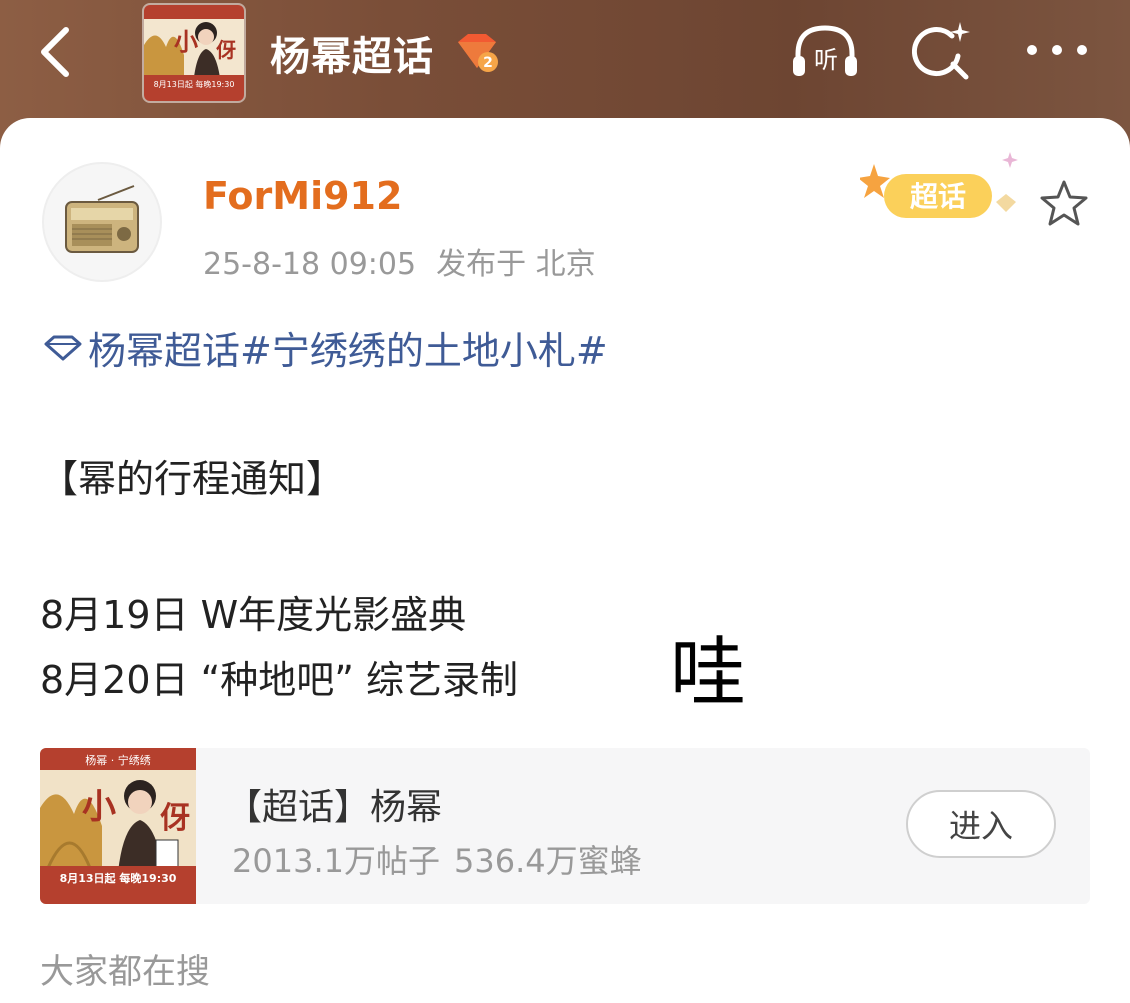 Image resolution: width=1130 pixels, height=1003 pixels. I want to click on hashtag-link: #宁绣绣的土地小札#, so click(424, 347).